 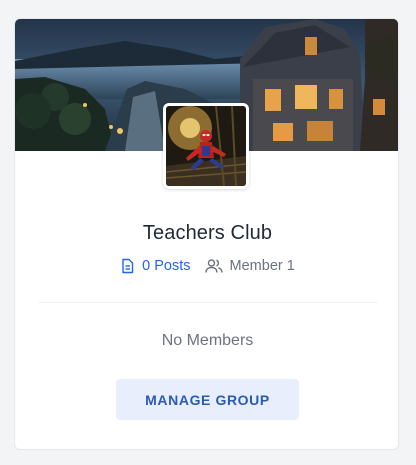 I want to click on group-name: Teachers Club, so click(x=207, y=233).